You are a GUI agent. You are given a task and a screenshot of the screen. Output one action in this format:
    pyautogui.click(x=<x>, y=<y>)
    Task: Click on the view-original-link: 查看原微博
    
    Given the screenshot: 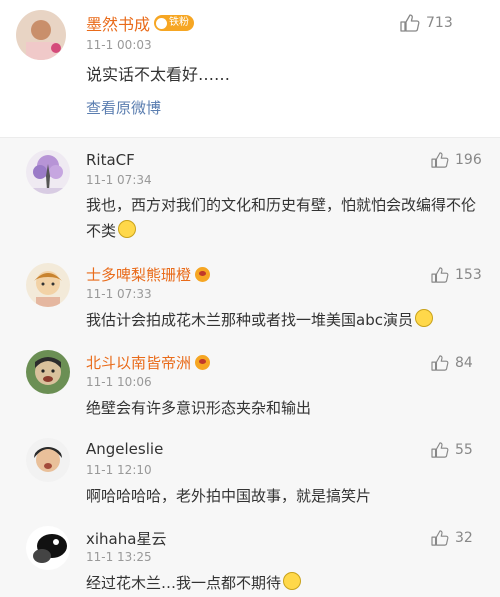 What is the action you would take?
    pyautogui.click(x=123, y=107)
    